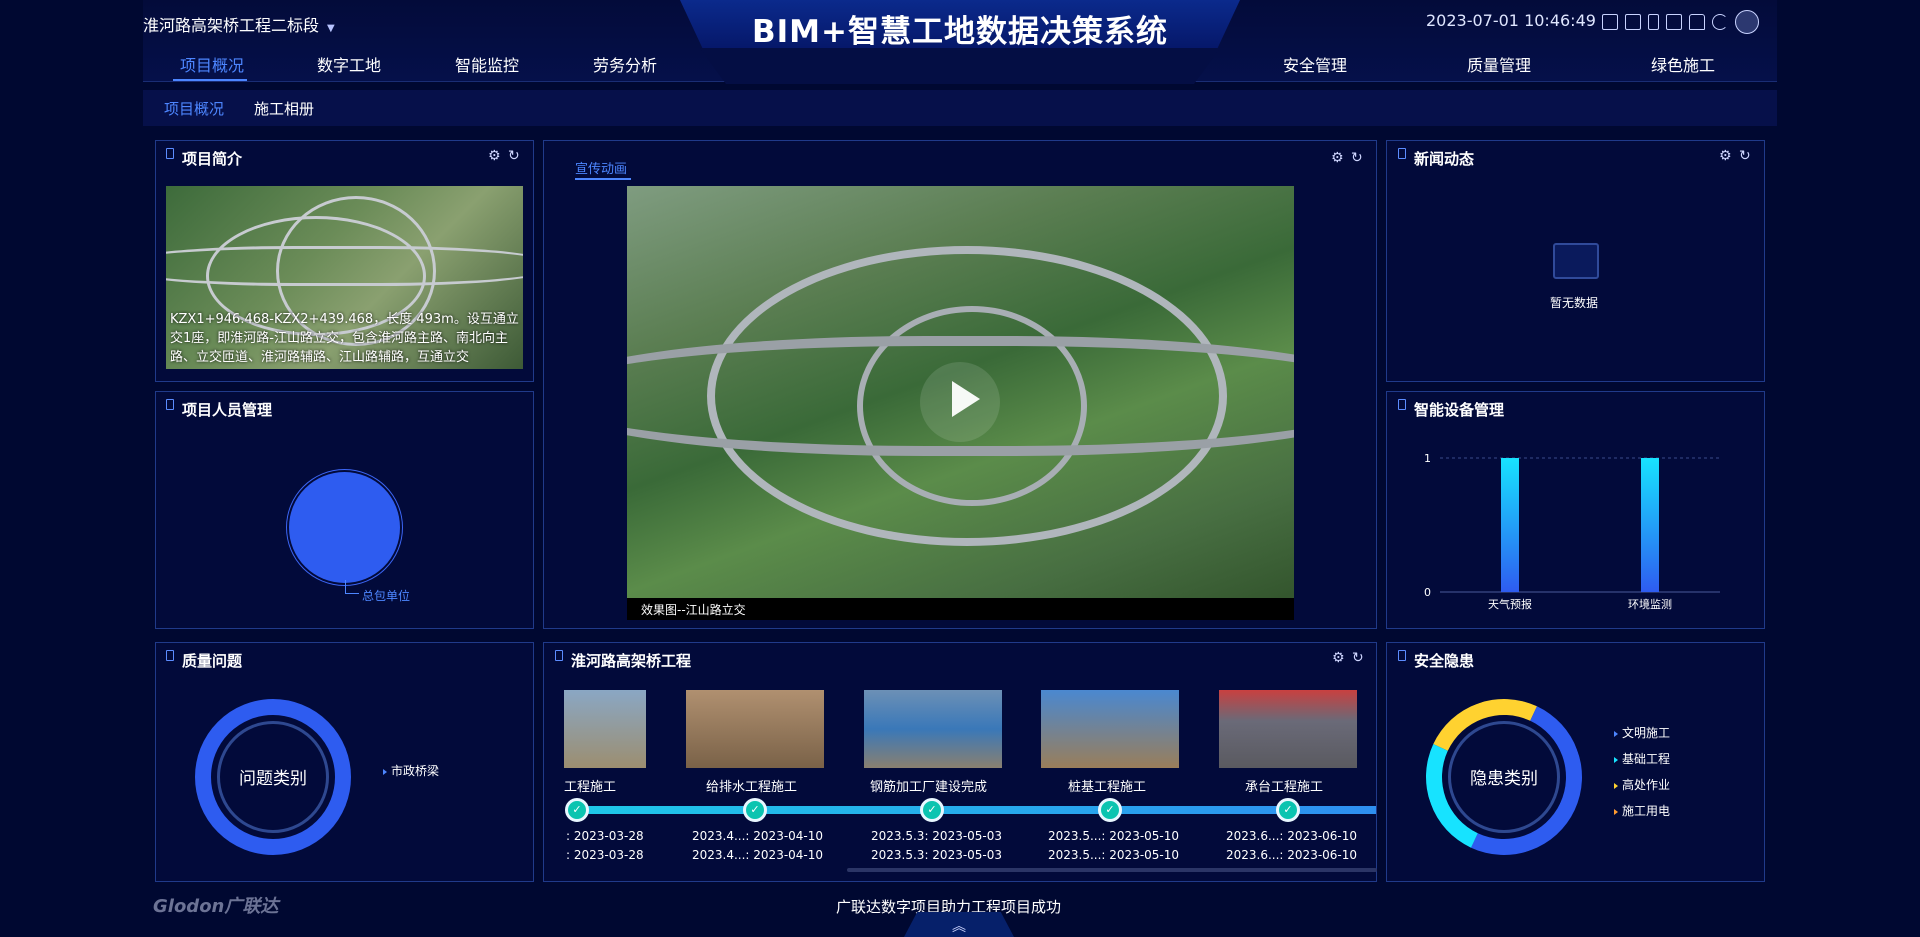  I want to click on glodon-logo: Glodon广联达, so click(216, 906).